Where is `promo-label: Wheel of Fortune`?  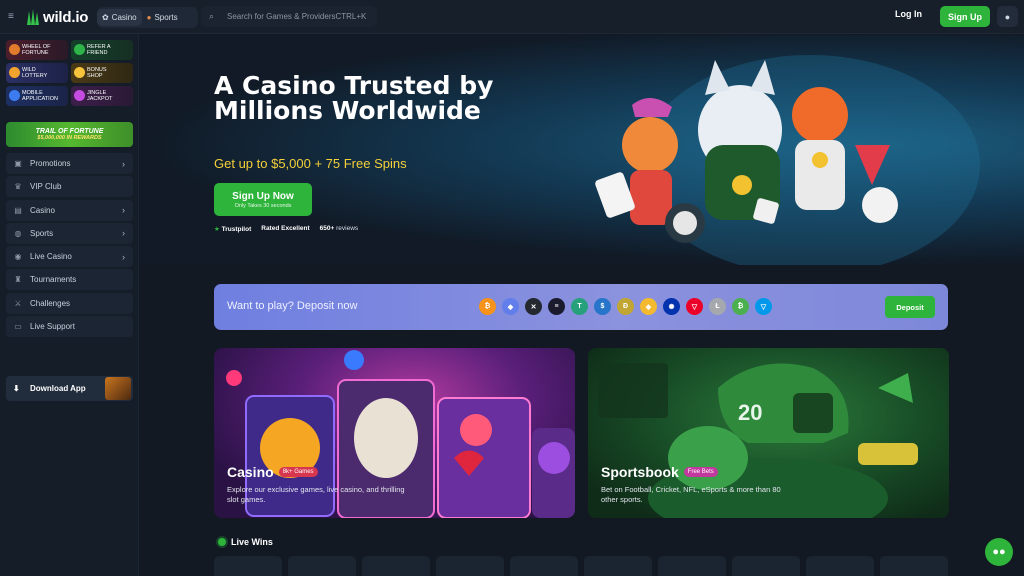 promo-label: Wheel of Fortune is located at coordinates (36, 50).